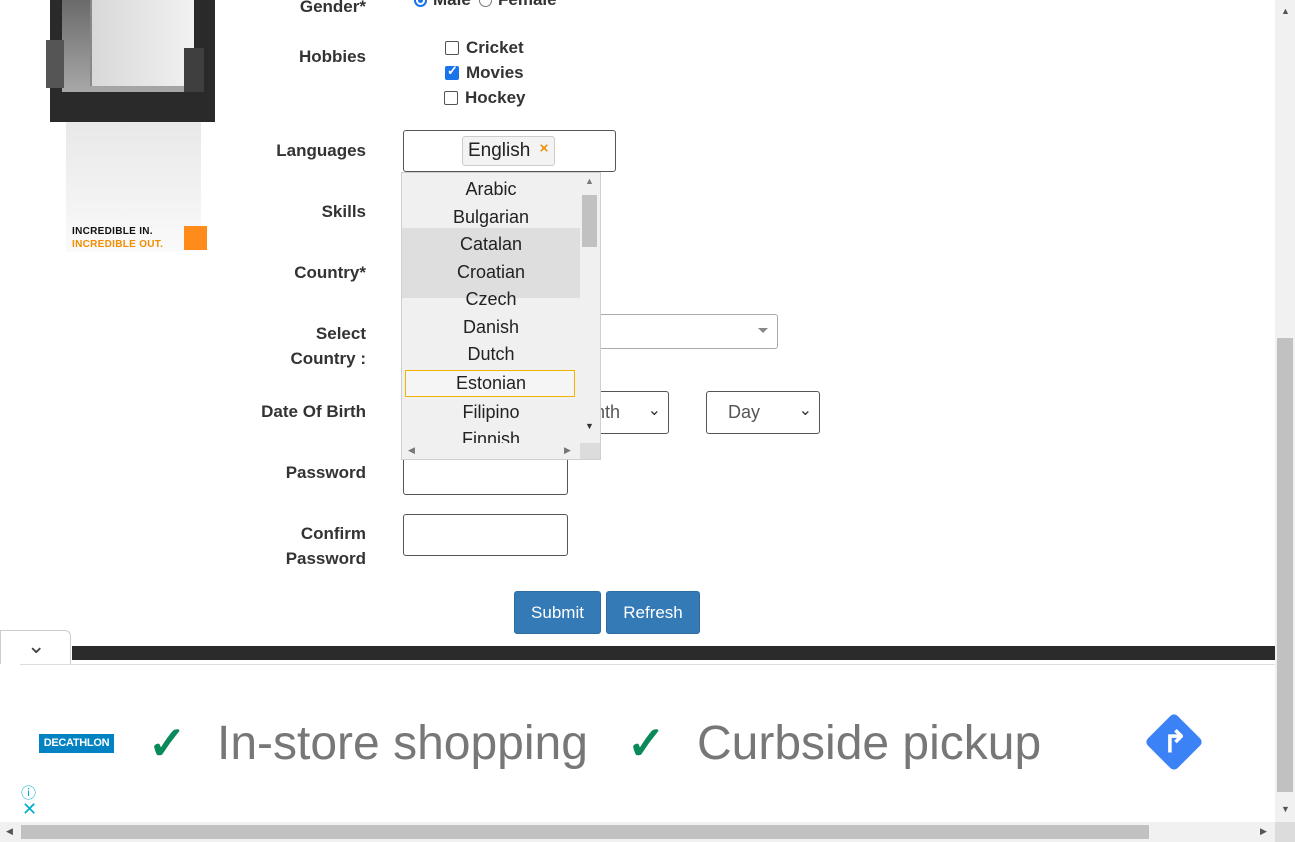  Describe the element at coordinates (495, 72) in the screenshot. I see `hobby-movies-label: Movies` at that location.